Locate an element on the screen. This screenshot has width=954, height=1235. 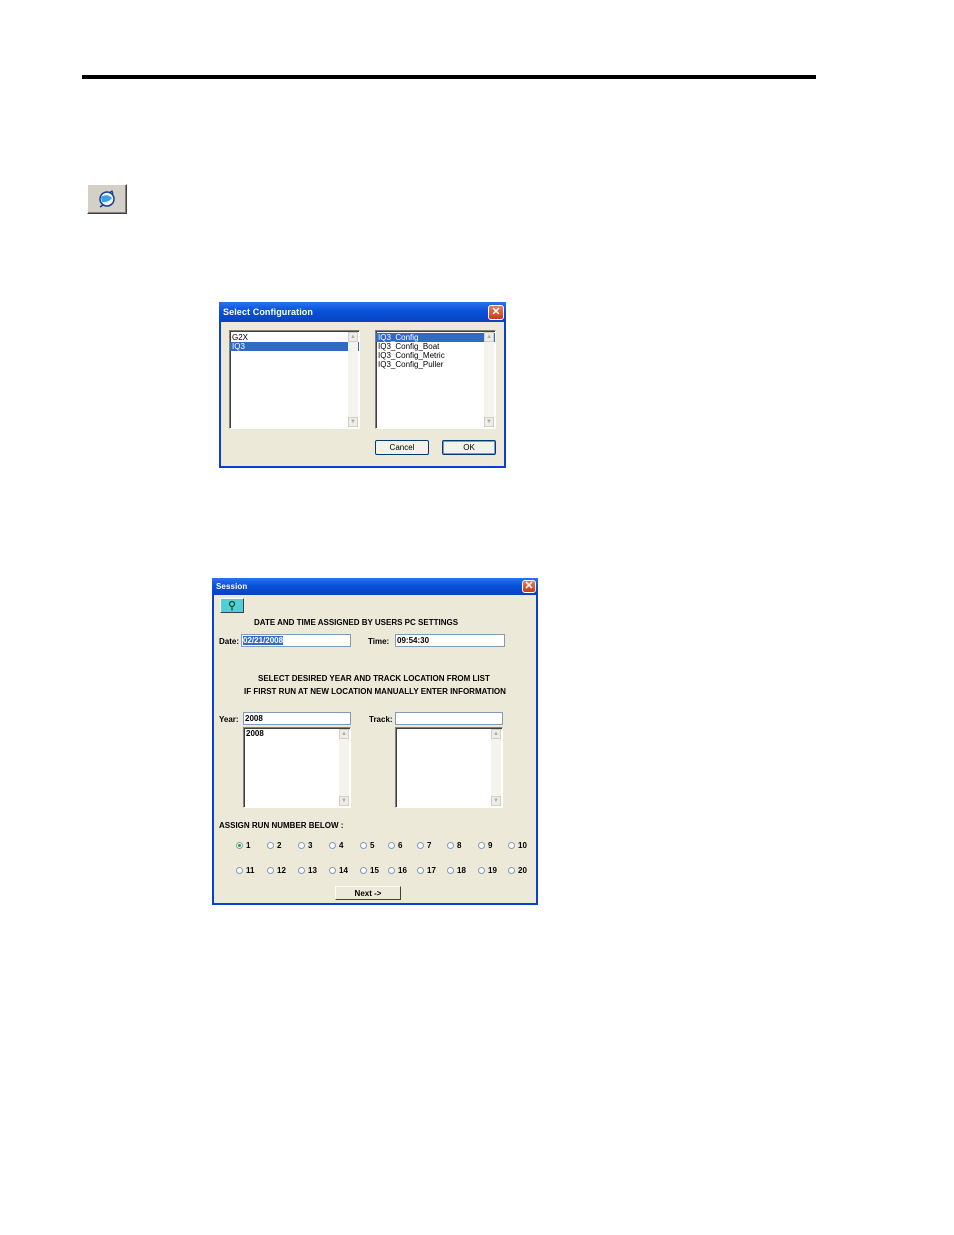
run-radio-16: 16 is located at coordinates (397, 870).